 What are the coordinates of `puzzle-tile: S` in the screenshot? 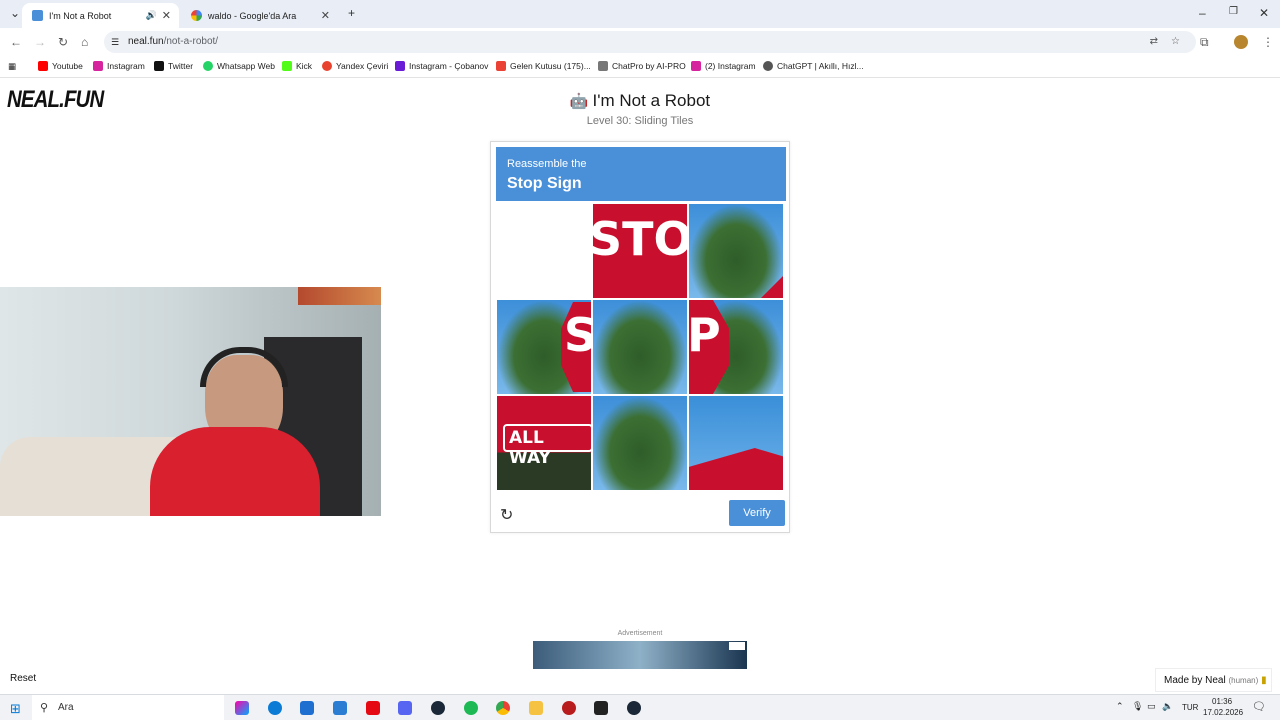 It's located at (544, 347).